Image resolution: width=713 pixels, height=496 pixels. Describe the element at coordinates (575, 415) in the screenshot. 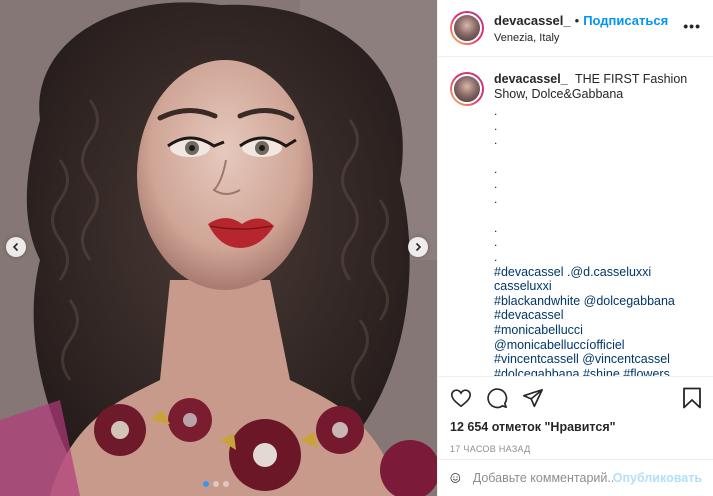

I see `post-actions: 12 654 отметок "Нравится" 17 часов назад` at that location.